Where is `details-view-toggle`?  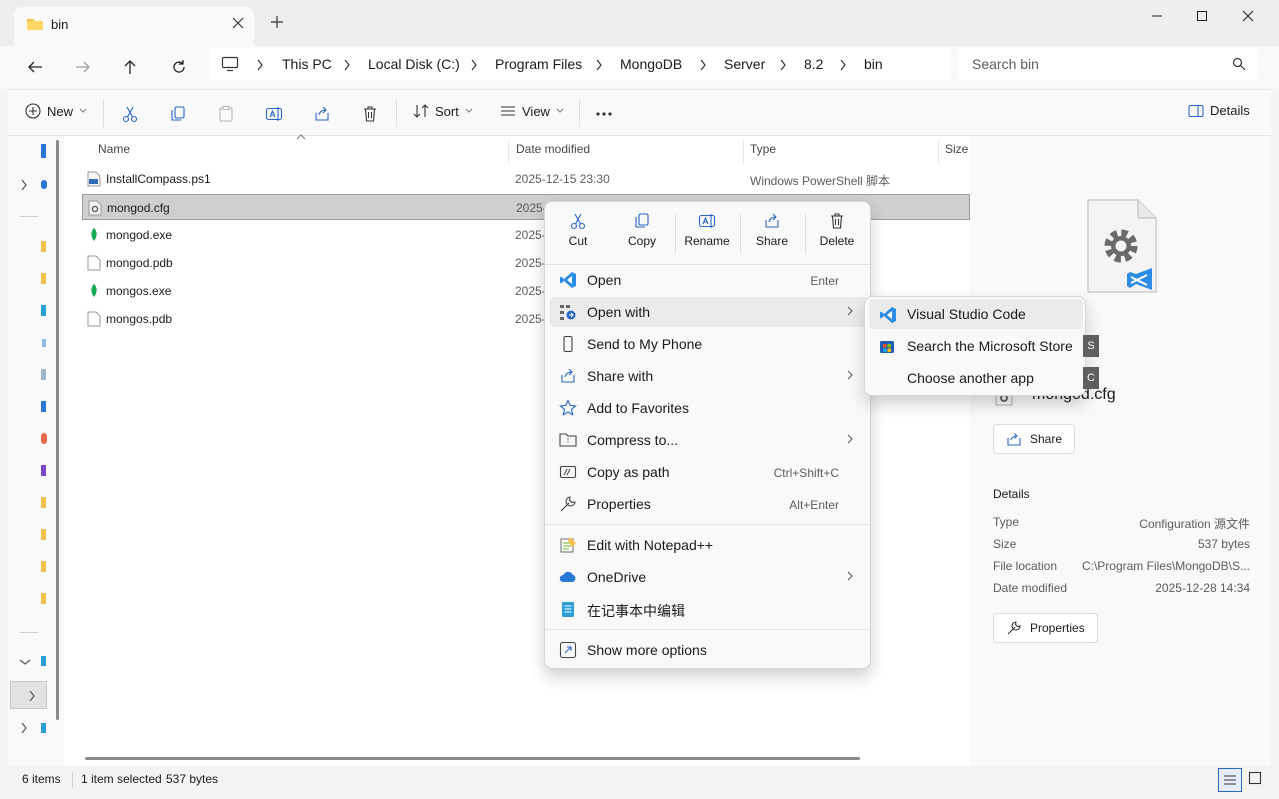 details-view-toggle is located at coordinates (1230, 780).